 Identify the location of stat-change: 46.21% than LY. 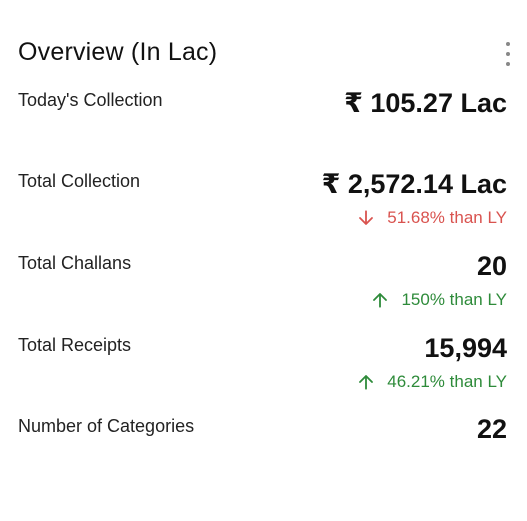
(432, 382).